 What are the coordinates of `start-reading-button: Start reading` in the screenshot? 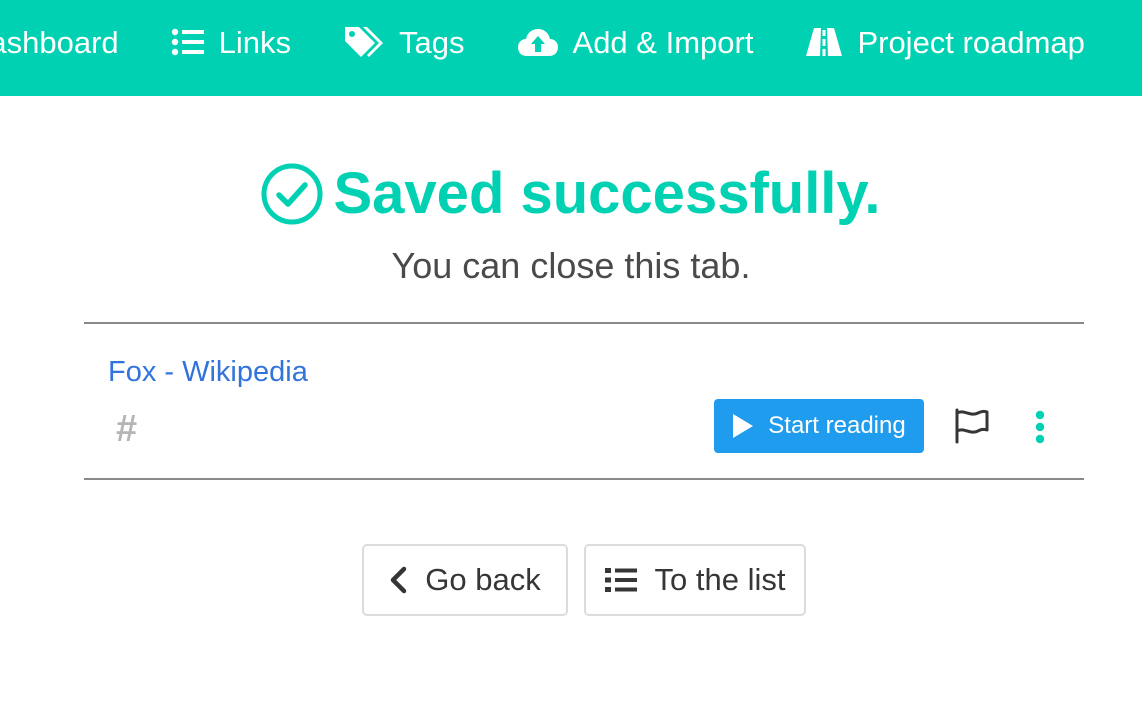 It's located at (819, 426).